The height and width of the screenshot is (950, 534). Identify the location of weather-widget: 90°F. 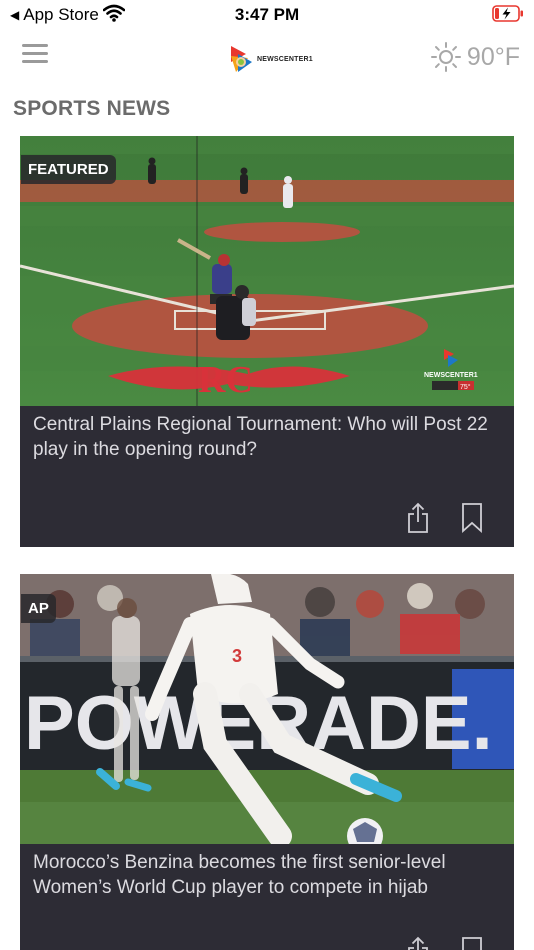
(475, 57).